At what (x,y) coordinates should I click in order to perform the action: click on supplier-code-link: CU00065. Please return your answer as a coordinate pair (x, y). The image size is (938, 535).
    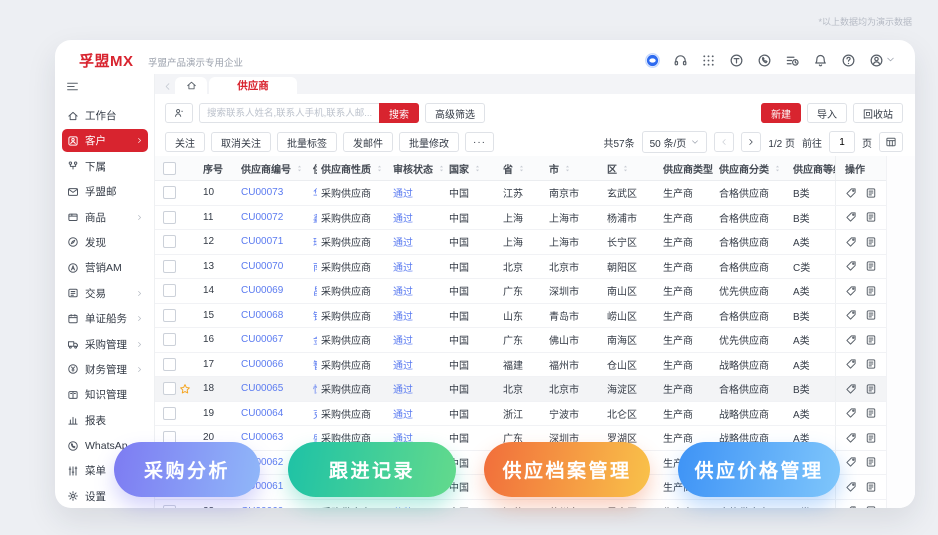
    Looking at the image, I should click on (273, 388).